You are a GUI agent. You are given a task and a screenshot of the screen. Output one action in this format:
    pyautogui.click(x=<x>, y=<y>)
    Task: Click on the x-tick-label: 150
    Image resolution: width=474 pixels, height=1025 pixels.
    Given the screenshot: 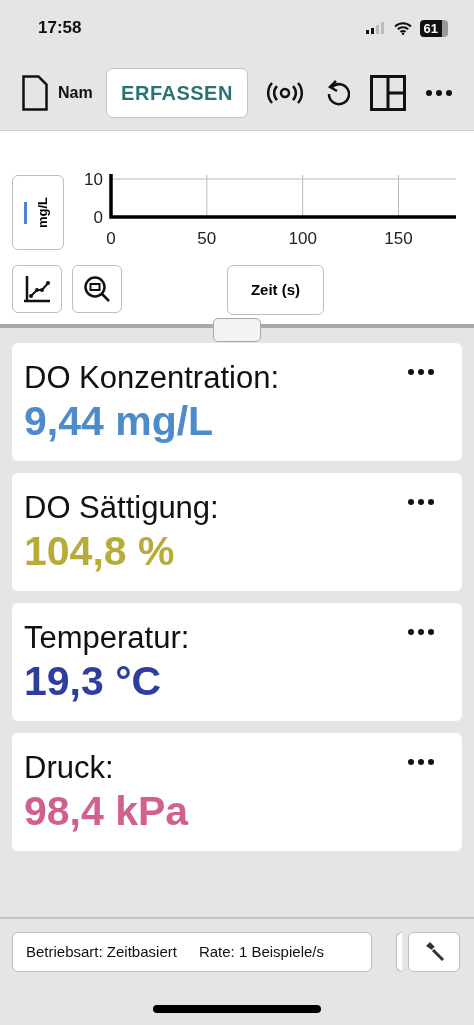 What is the action you would take?
    pyautogui.click(x=398, y=238)
    